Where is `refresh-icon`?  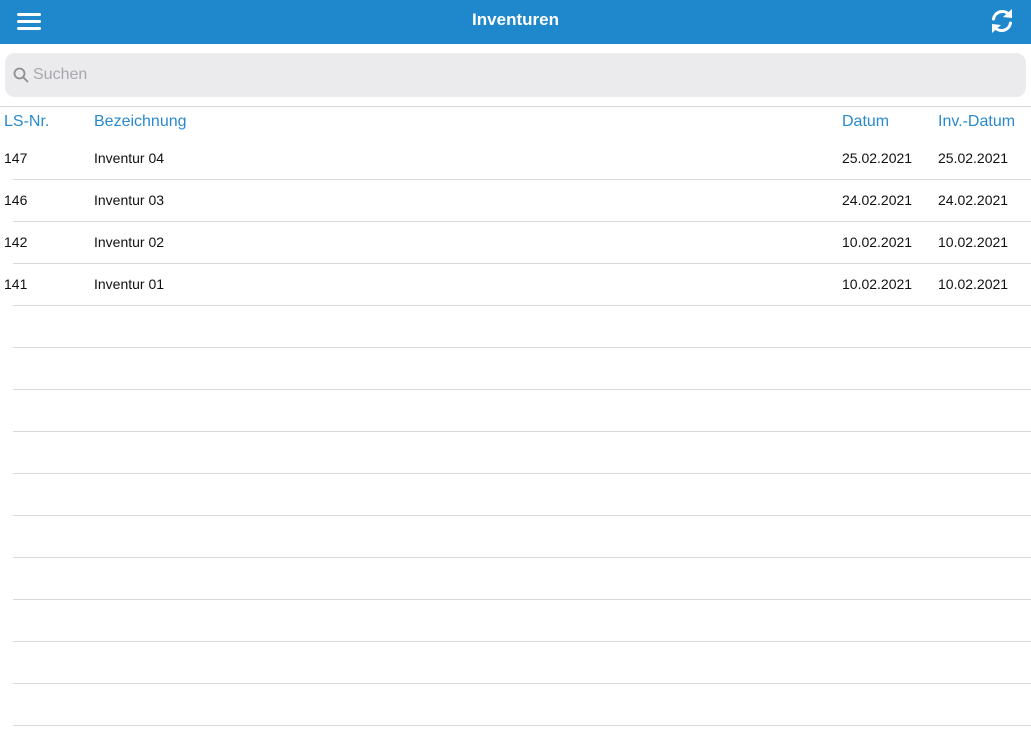 refresh-icon is located at coordinates (1002, 21).